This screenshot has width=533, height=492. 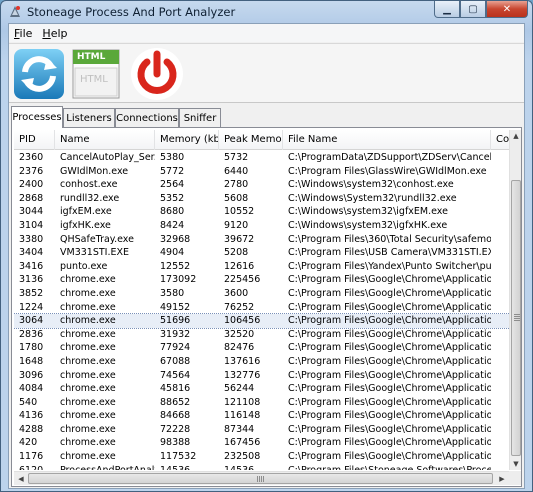 I want to click on cell-pid: 2360, so click(x=31, y=157).